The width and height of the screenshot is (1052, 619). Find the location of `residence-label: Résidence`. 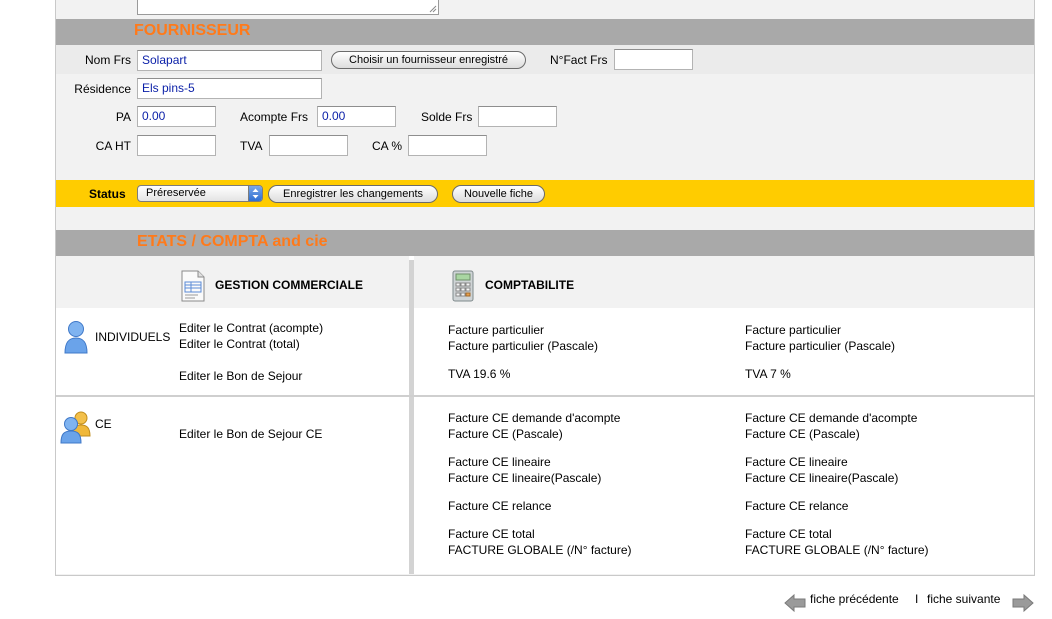

residence-label: Résidence is located at coordinates (102, 89).